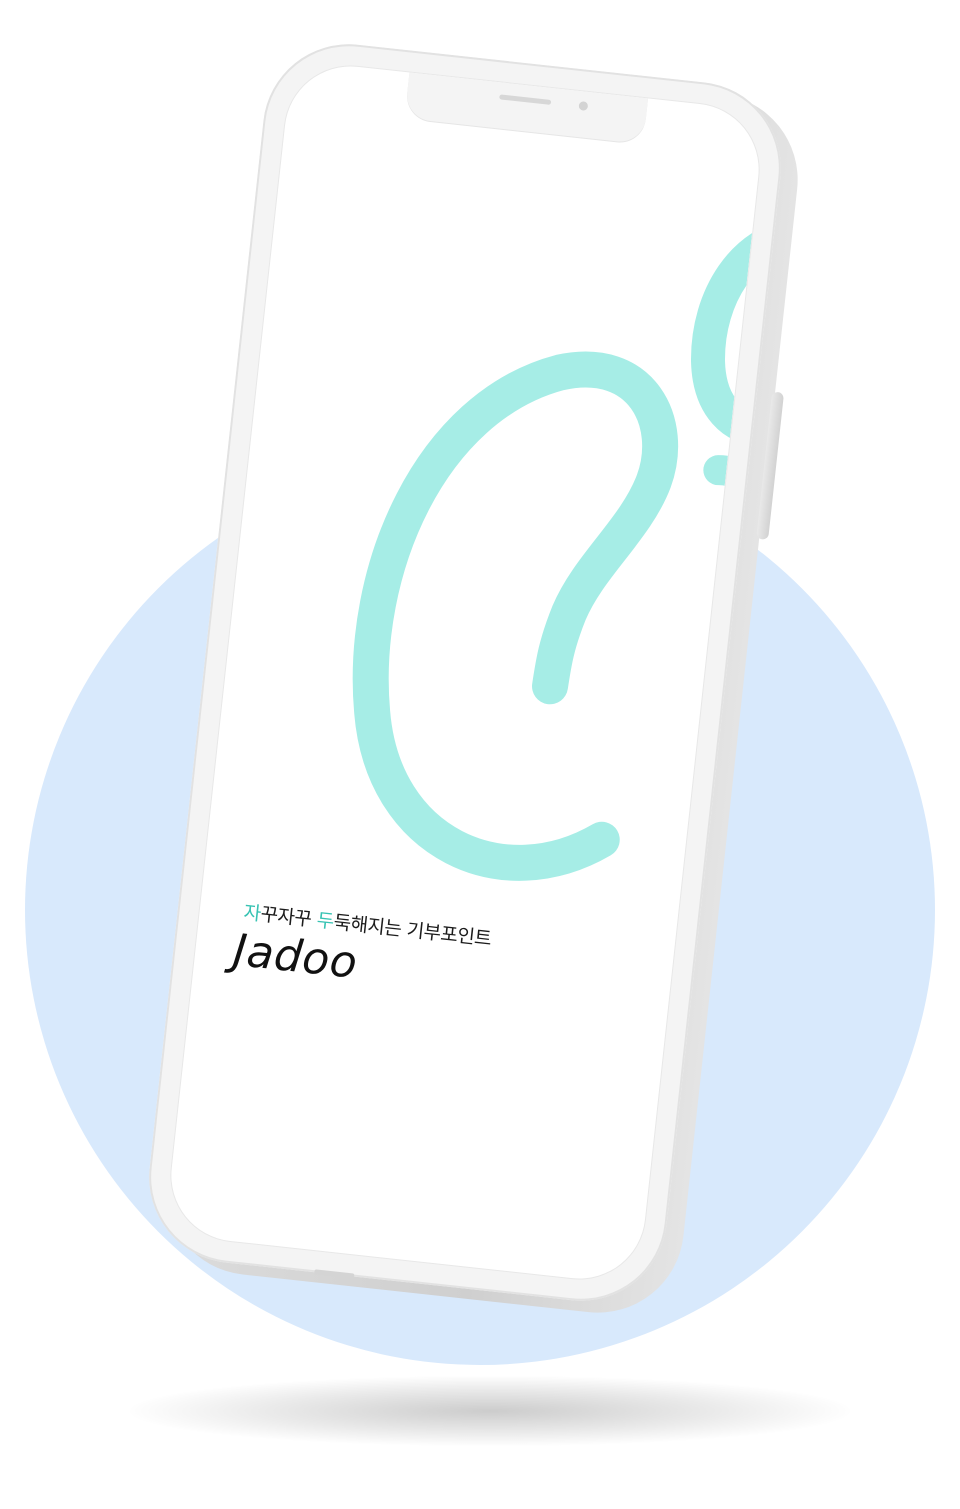 The height and width of the screenshot is (1509, 960). What do you see at coordinates (490, 1411) in the screenshot?
I see `phone-floor-shadow` at bounding box center [490, 1411].